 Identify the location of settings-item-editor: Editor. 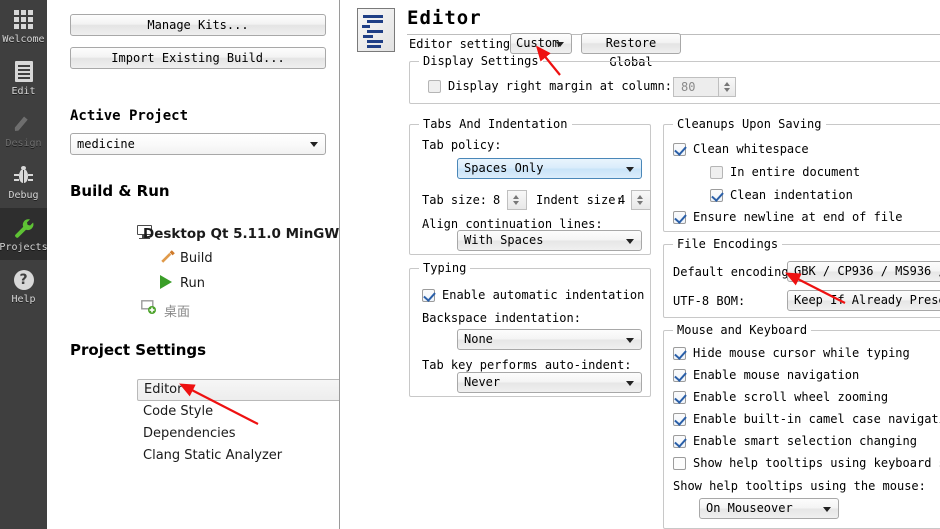
(238, 390).